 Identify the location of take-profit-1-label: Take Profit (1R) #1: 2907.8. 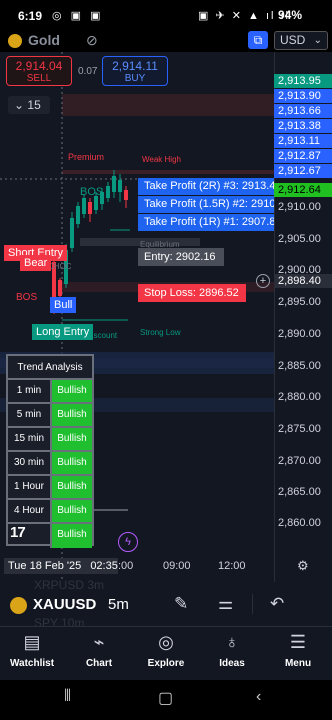
(206, 222).